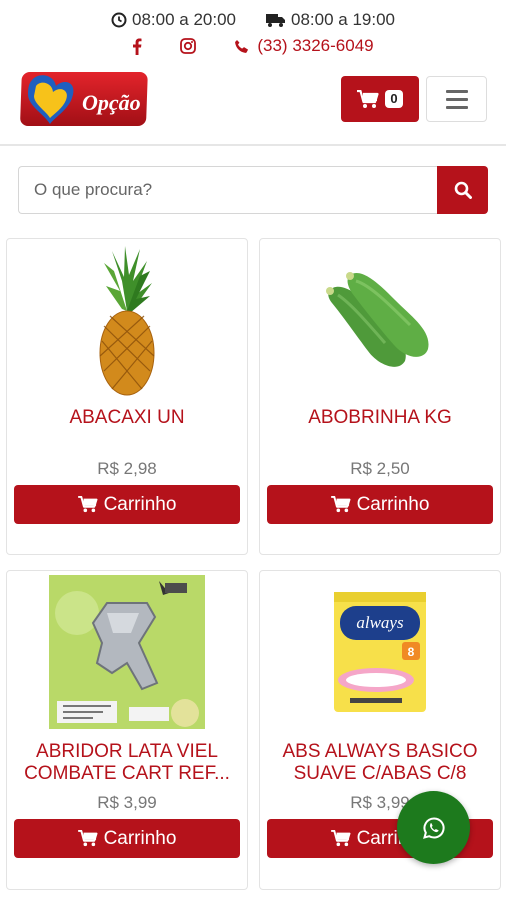  I want to click on search-button, so click(462, 190).